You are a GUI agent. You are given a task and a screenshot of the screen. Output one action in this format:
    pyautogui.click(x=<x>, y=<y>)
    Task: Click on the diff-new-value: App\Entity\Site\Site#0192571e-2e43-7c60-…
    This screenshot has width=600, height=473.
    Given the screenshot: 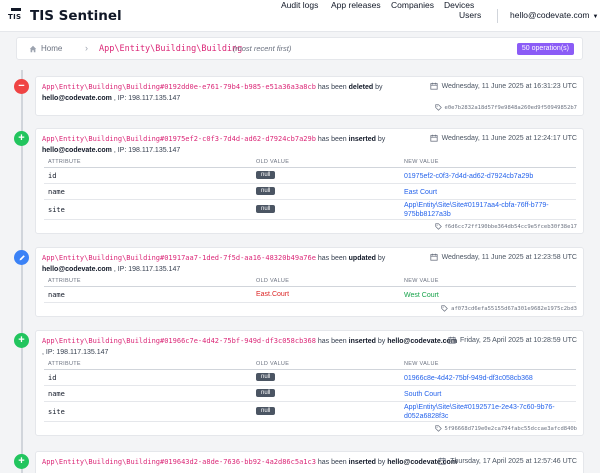 What is the action you would take?
    pyautogui.click(x=489, y=412)
    